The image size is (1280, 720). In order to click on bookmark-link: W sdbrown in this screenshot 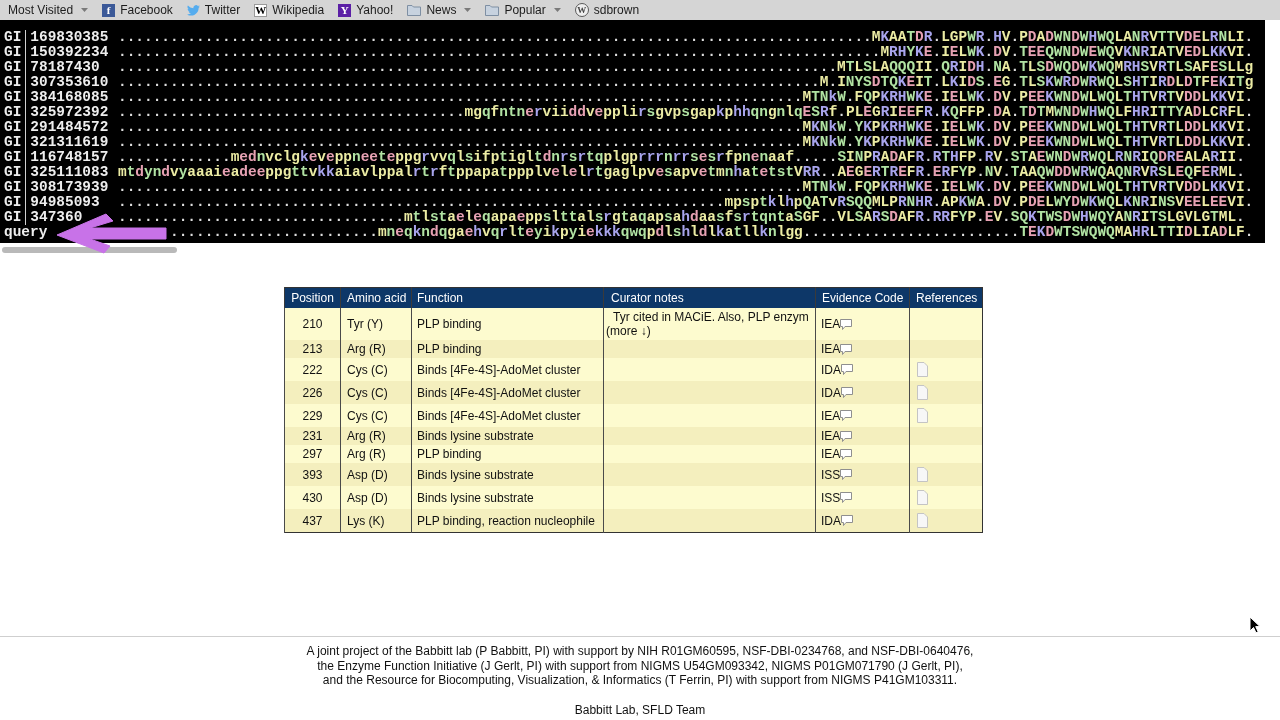, I will do `click(607, 10)`.